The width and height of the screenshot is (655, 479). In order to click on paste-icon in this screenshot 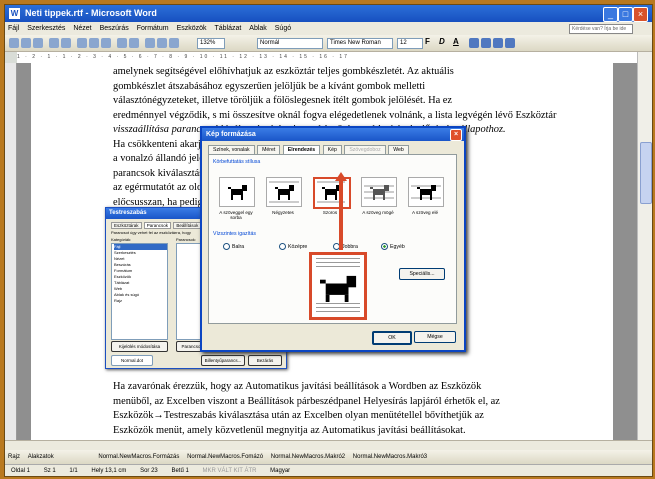, I will do `click(106, 43)`.